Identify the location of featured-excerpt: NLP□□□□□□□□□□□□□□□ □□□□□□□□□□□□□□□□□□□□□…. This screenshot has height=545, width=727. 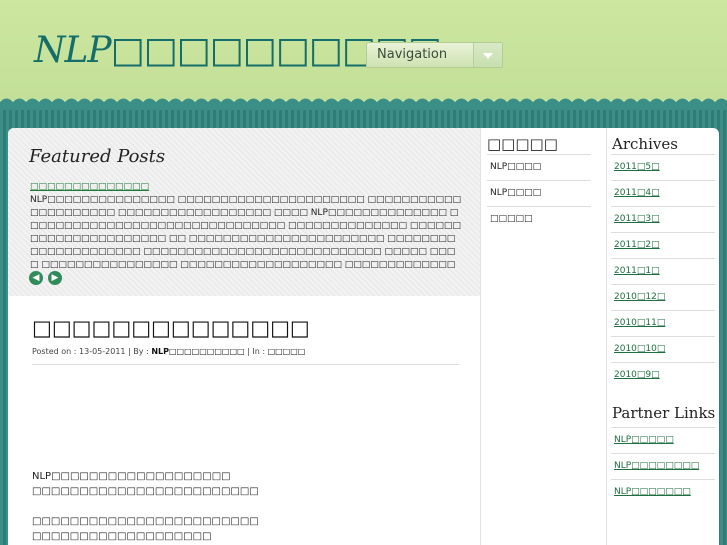
(246, 232).